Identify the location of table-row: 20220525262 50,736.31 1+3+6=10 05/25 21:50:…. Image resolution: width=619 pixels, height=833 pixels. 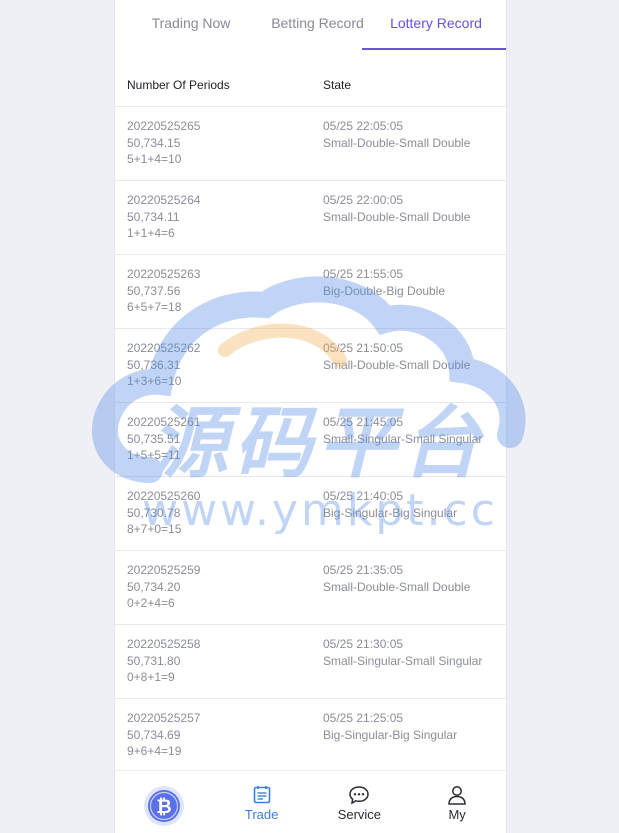
(310, 366).